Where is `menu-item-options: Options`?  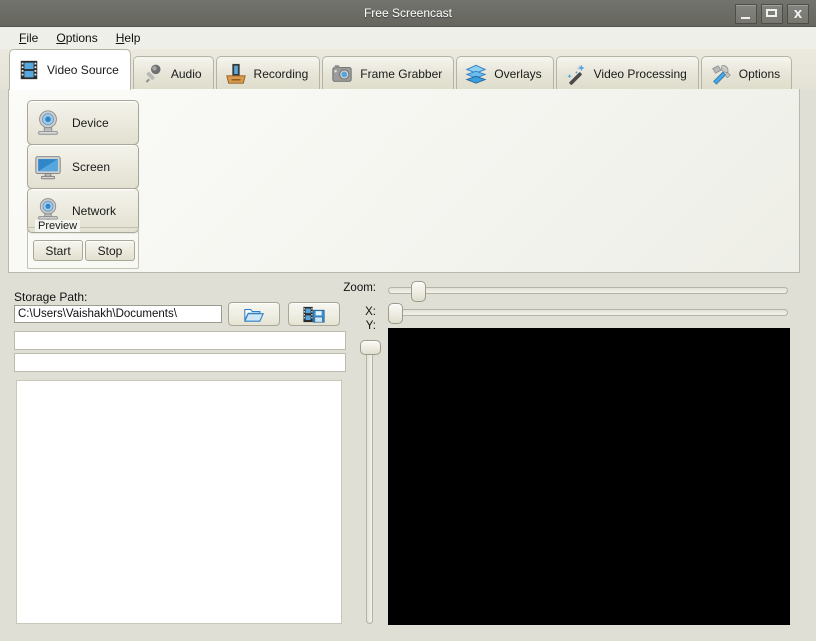
menu-item-options: Options is located at coordinates (76, 38).